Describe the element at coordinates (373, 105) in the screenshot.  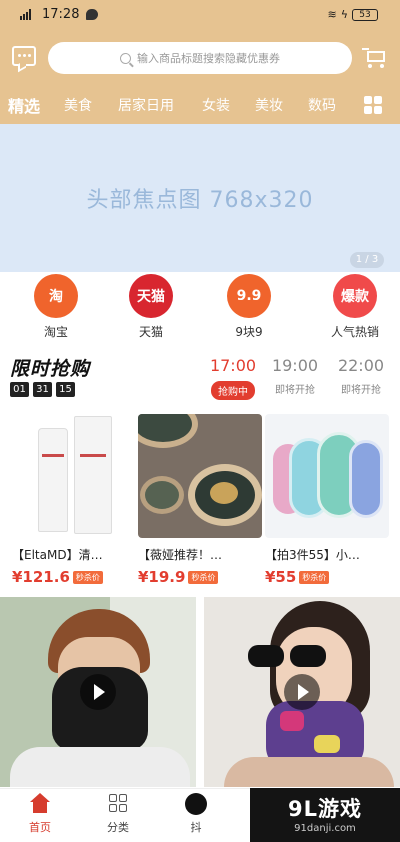
I see `grid-menu-icon` at that location.